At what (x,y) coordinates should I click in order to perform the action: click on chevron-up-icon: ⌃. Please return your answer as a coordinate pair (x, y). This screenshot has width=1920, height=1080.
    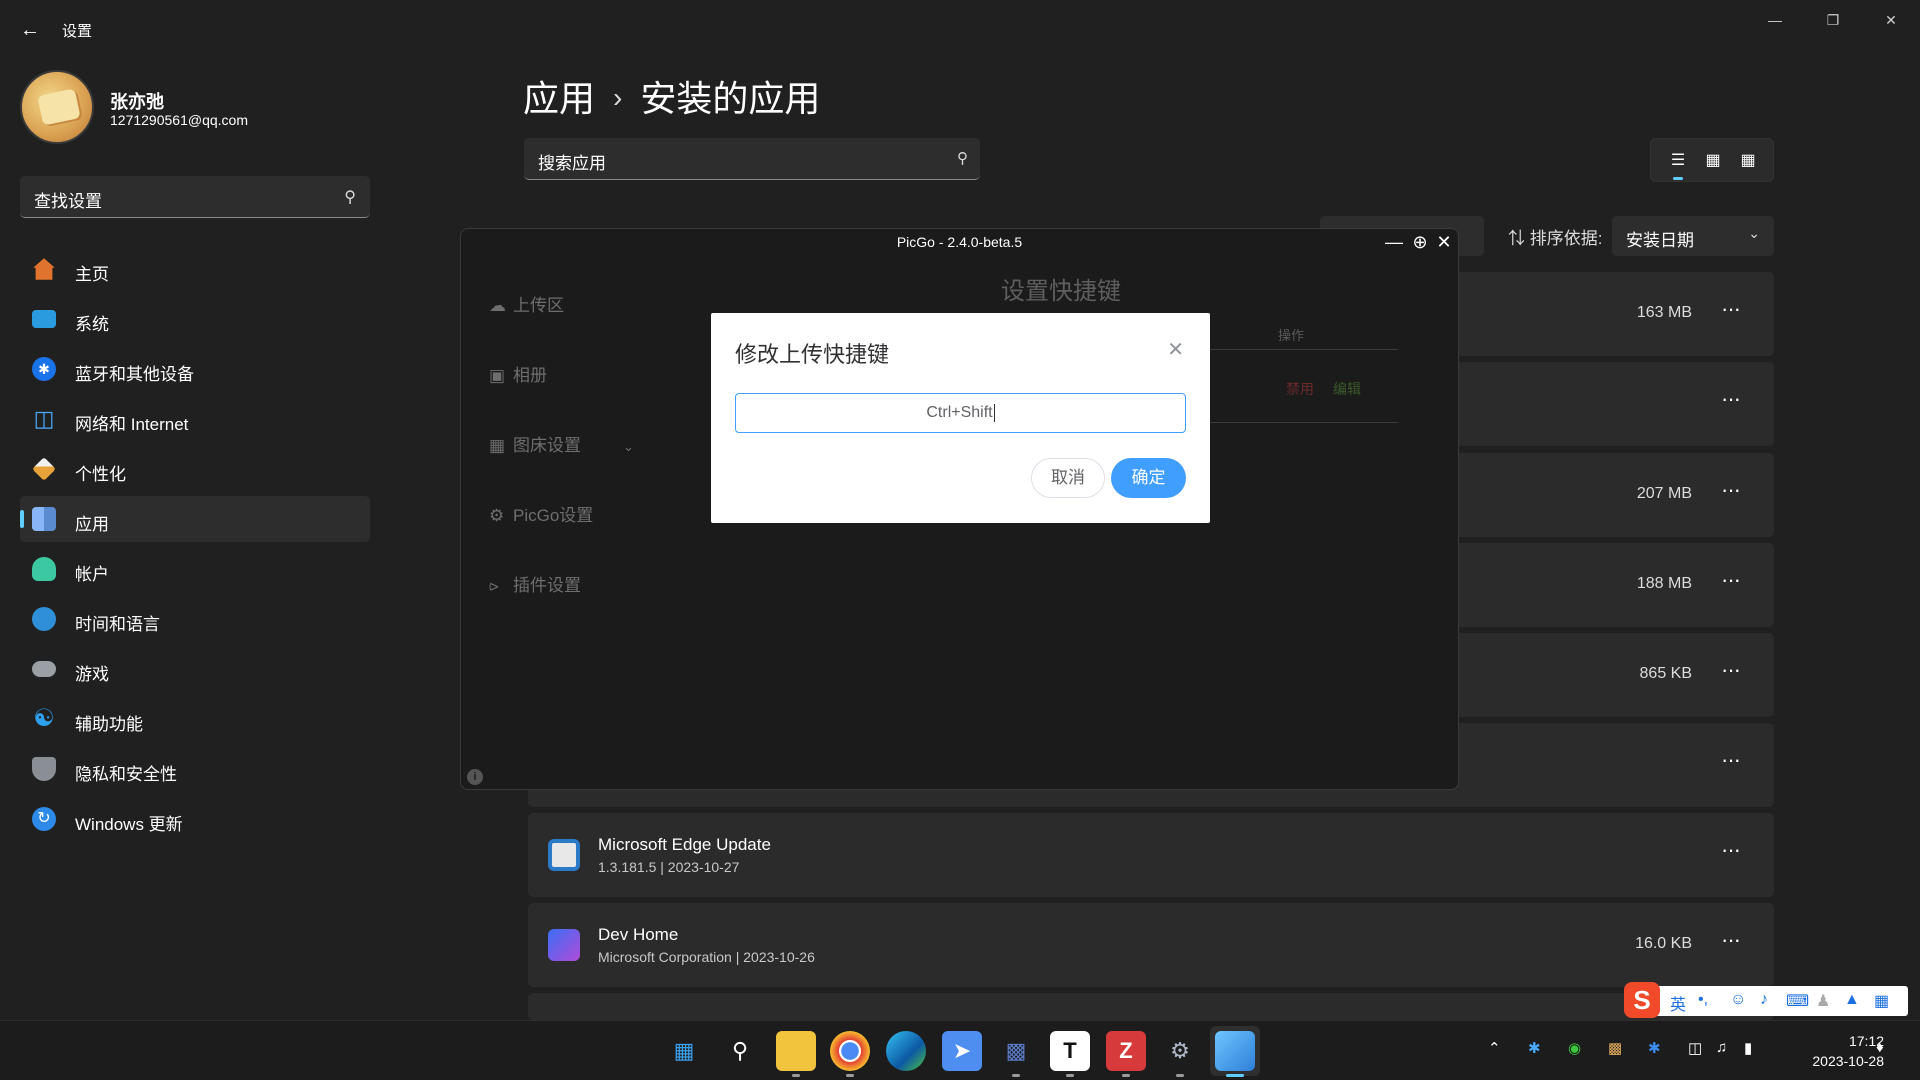
    Looking at the image, I should click on (1494, 1048).